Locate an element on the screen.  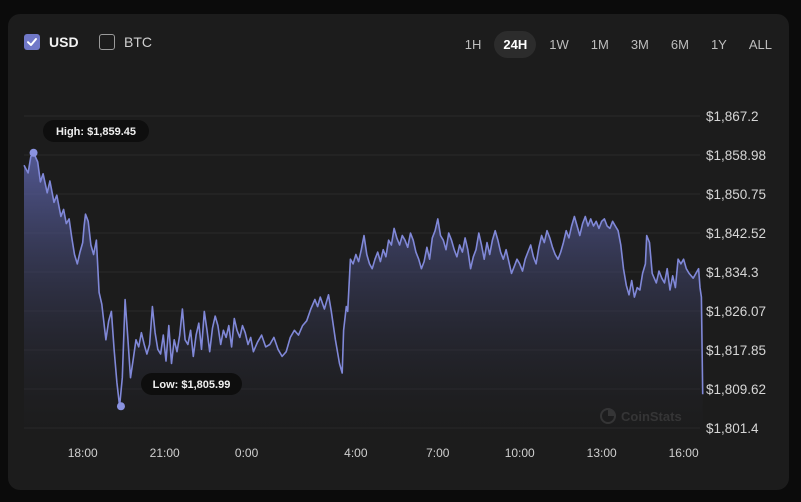
y-tick-label: $1,817.85 is located at coordinates (736, 350).